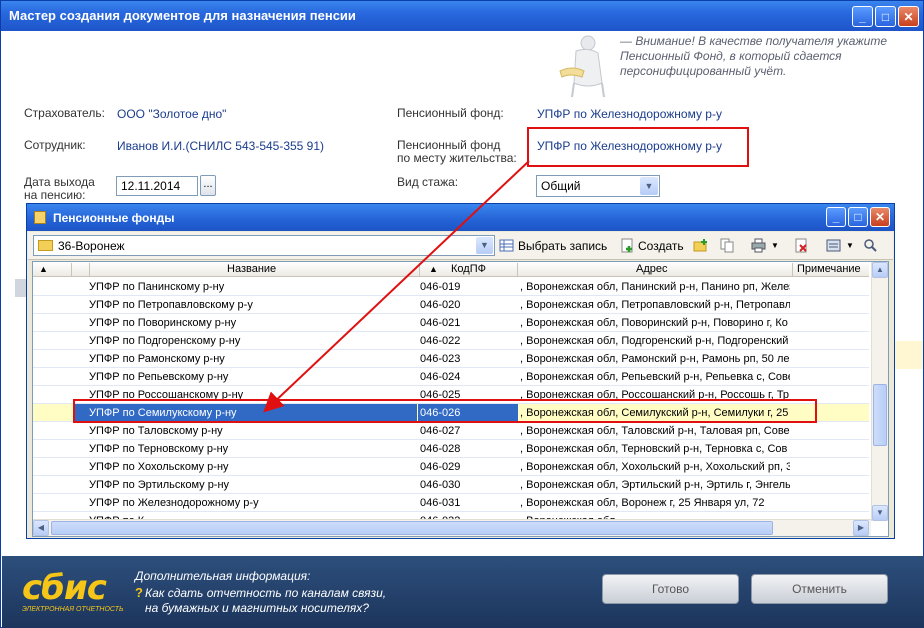 The width and height of the screenshot is (924, 628). I want to click on search-icon, so click(870, 245).